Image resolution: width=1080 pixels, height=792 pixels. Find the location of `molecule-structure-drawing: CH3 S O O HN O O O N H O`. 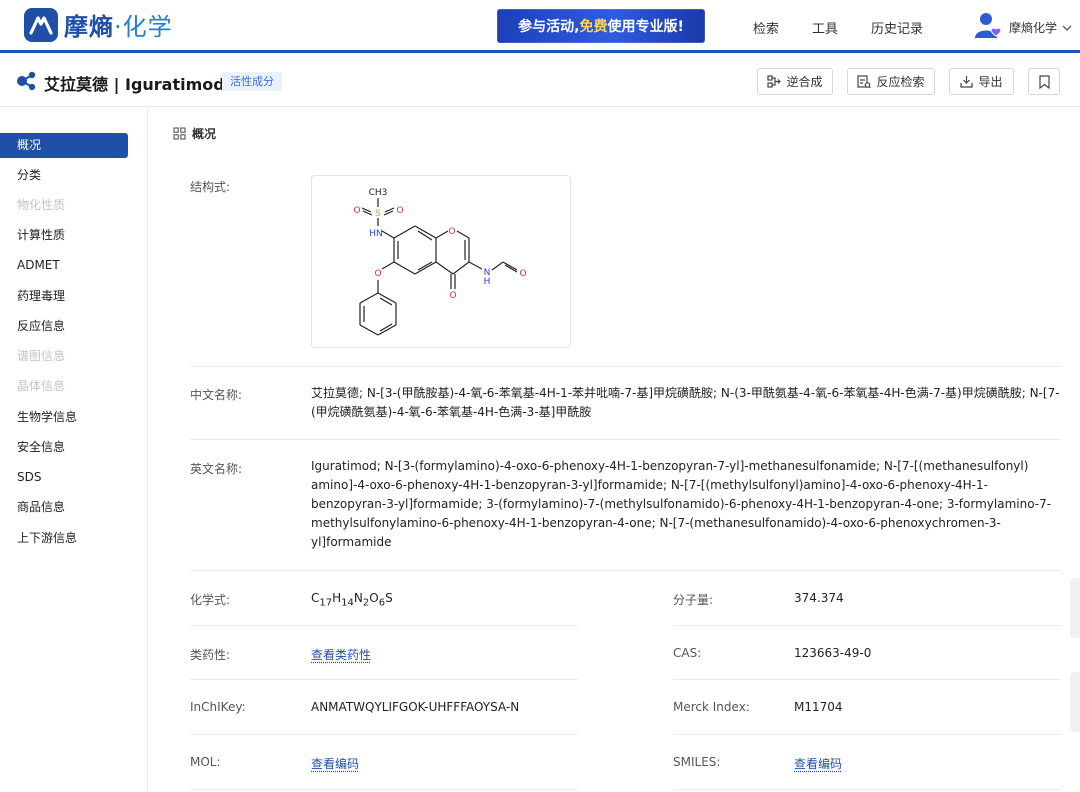

molecule-structure-drawing: CH3 S O O HN O O O N H O is located at coordinates (440, 262).